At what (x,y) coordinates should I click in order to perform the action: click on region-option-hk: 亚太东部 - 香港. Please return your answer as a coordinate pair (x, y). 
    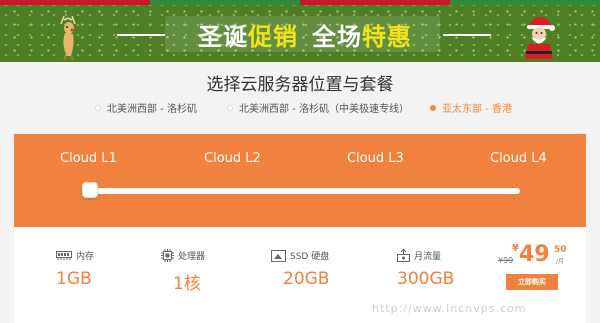
    Looking at the image, I should click on (471, 107).